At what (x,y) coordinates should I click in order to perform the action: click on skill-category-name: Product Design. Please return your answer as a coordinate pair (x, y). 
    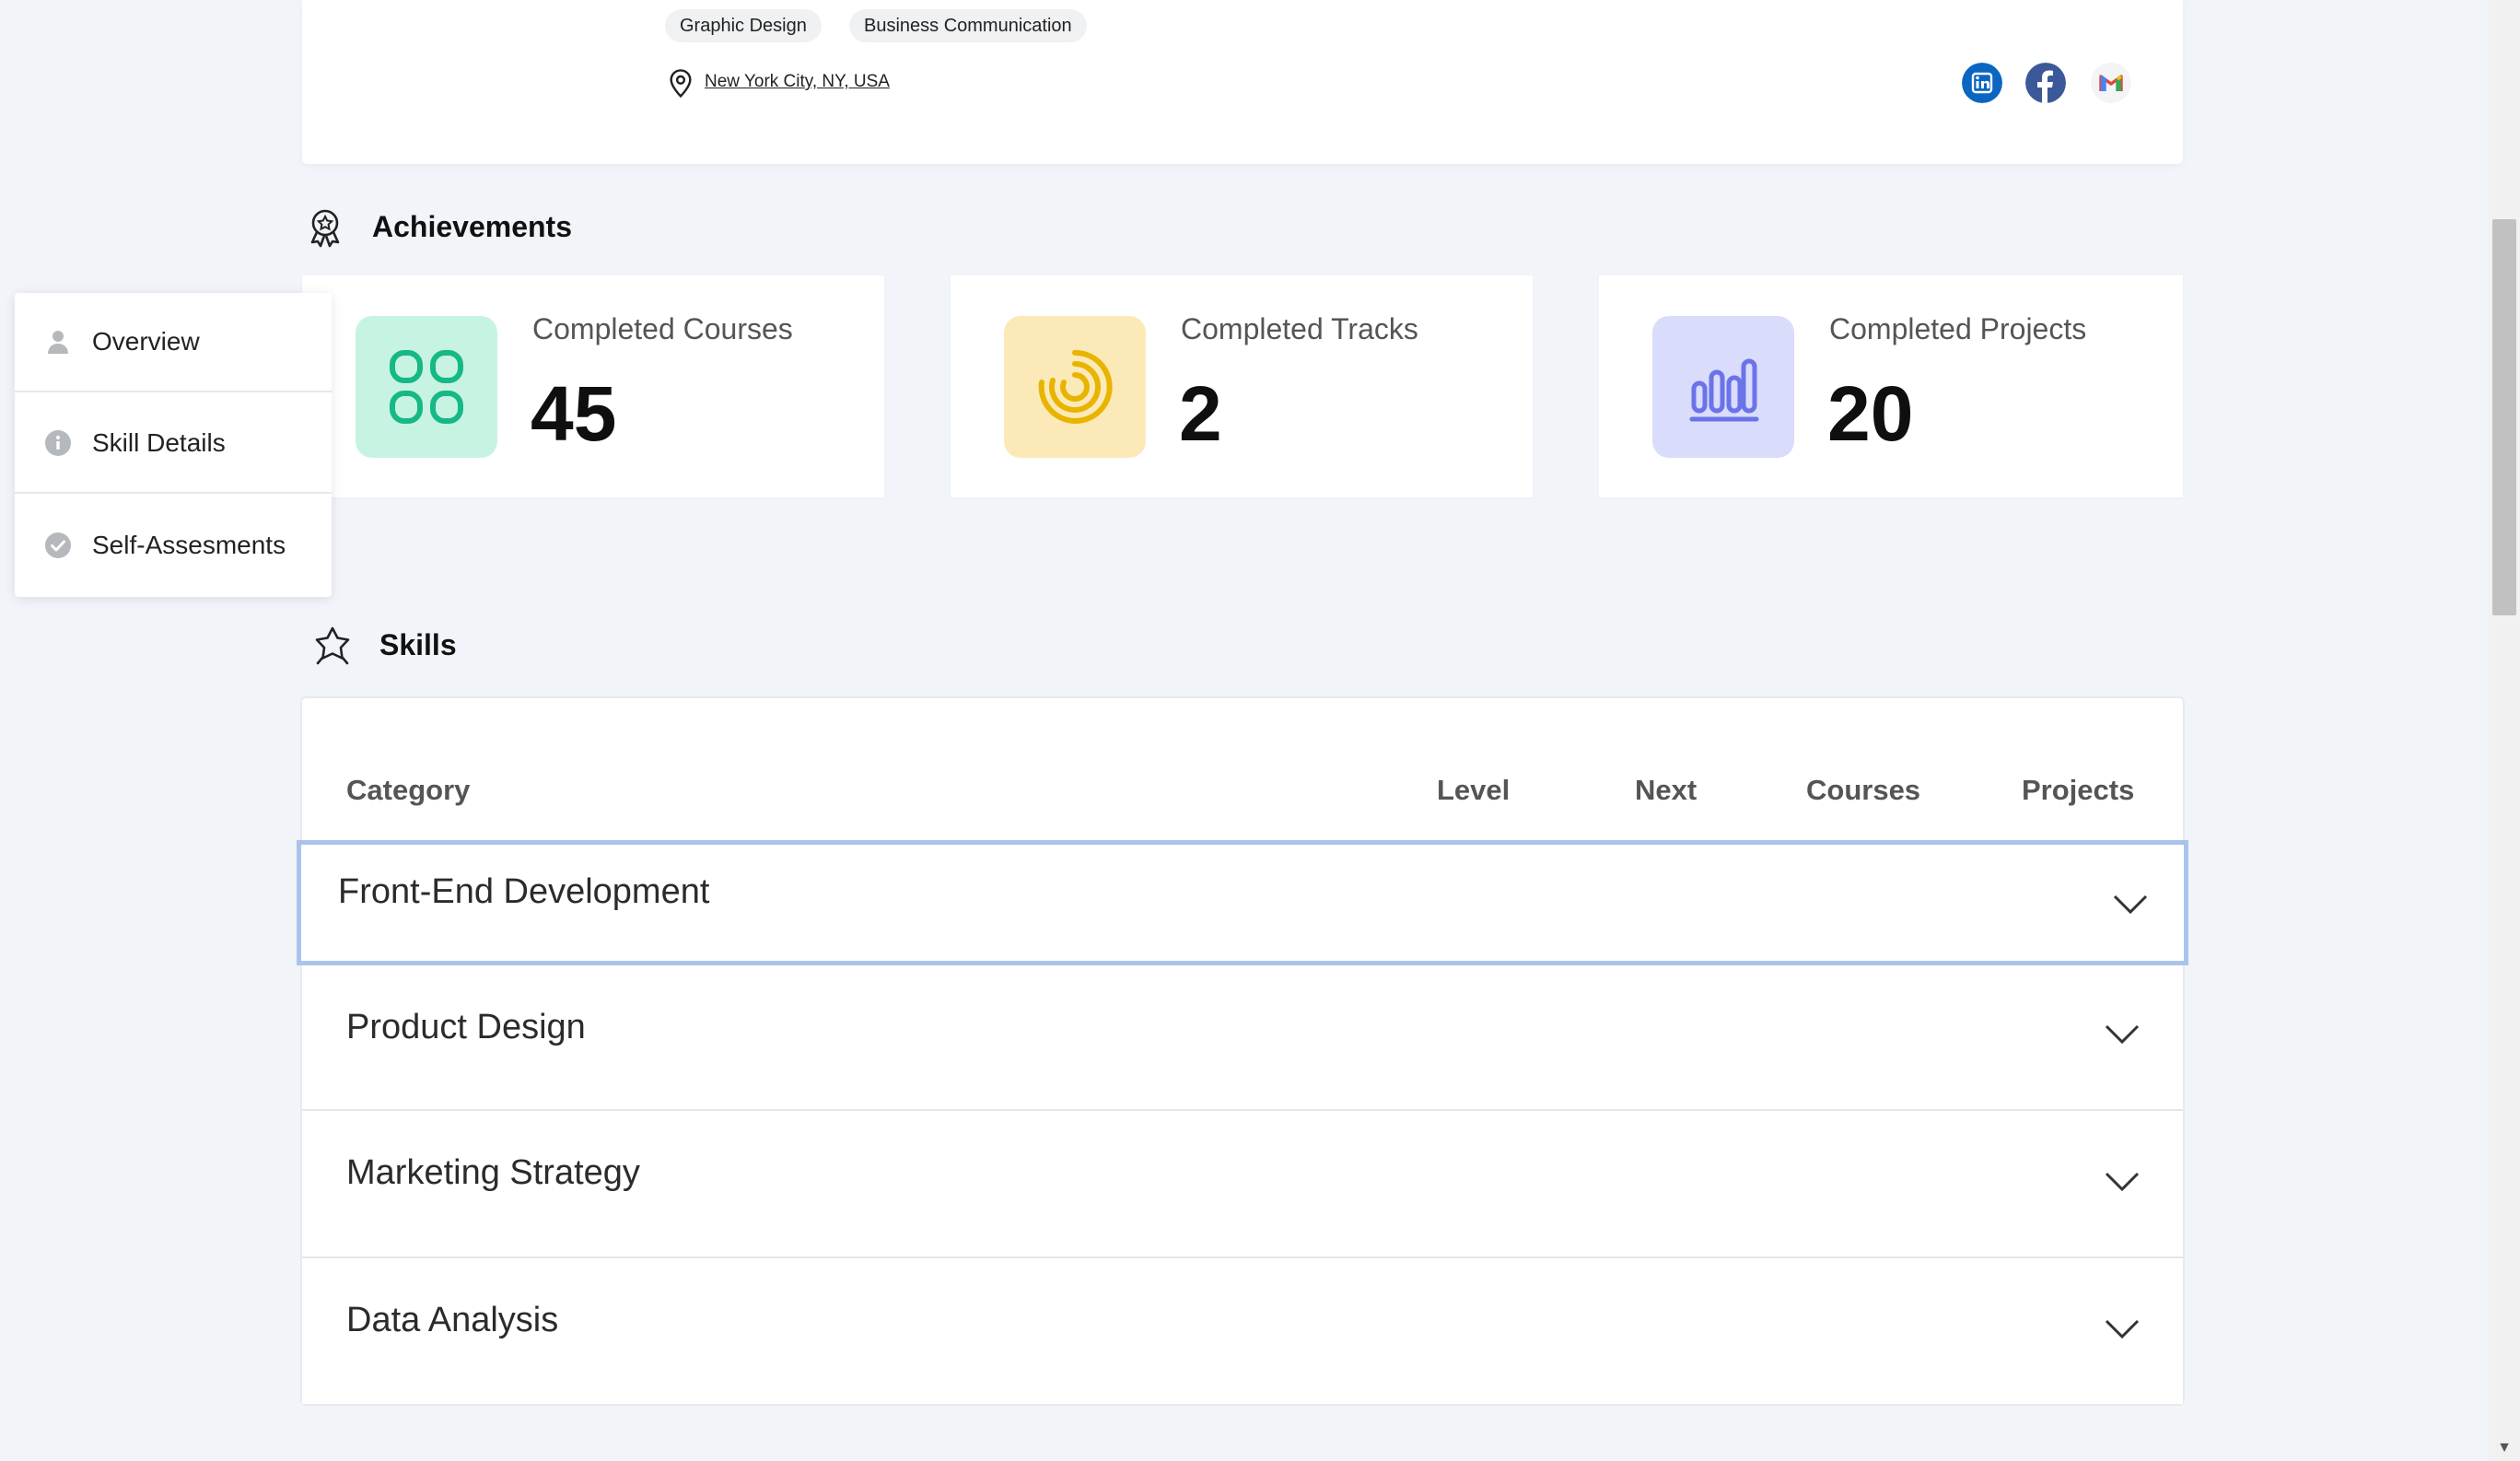
    Looking at the image, I should click on (466, 1027).